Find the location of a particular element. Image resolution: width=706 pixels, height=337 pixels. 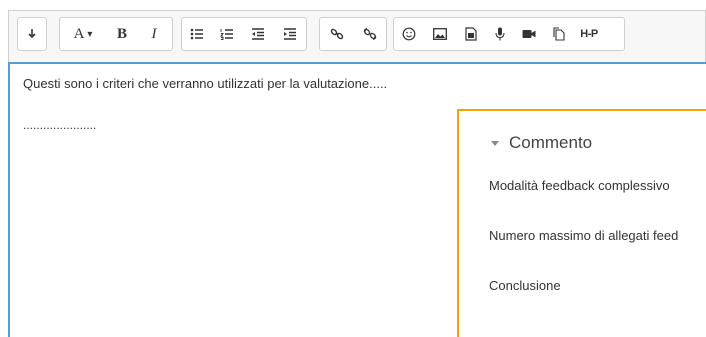

record-video-button is located at coordinates (529, 34).